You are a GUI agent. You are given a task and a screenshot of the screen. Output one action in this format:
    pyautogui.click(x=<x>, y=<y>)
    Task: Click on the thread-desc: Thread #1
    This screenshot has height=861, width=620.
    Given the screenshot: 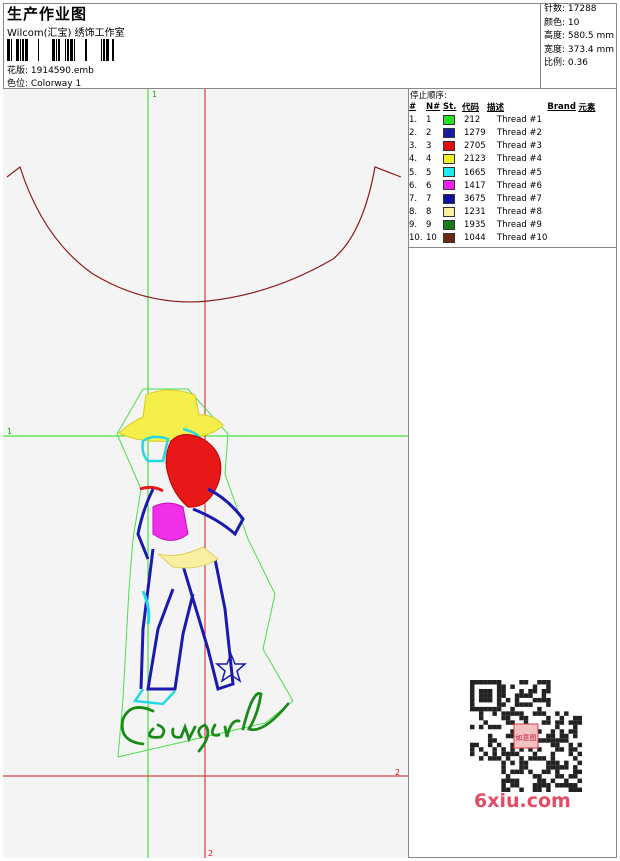 What is the action you would take?
    pyautogui.click(x=519, y=119)
    